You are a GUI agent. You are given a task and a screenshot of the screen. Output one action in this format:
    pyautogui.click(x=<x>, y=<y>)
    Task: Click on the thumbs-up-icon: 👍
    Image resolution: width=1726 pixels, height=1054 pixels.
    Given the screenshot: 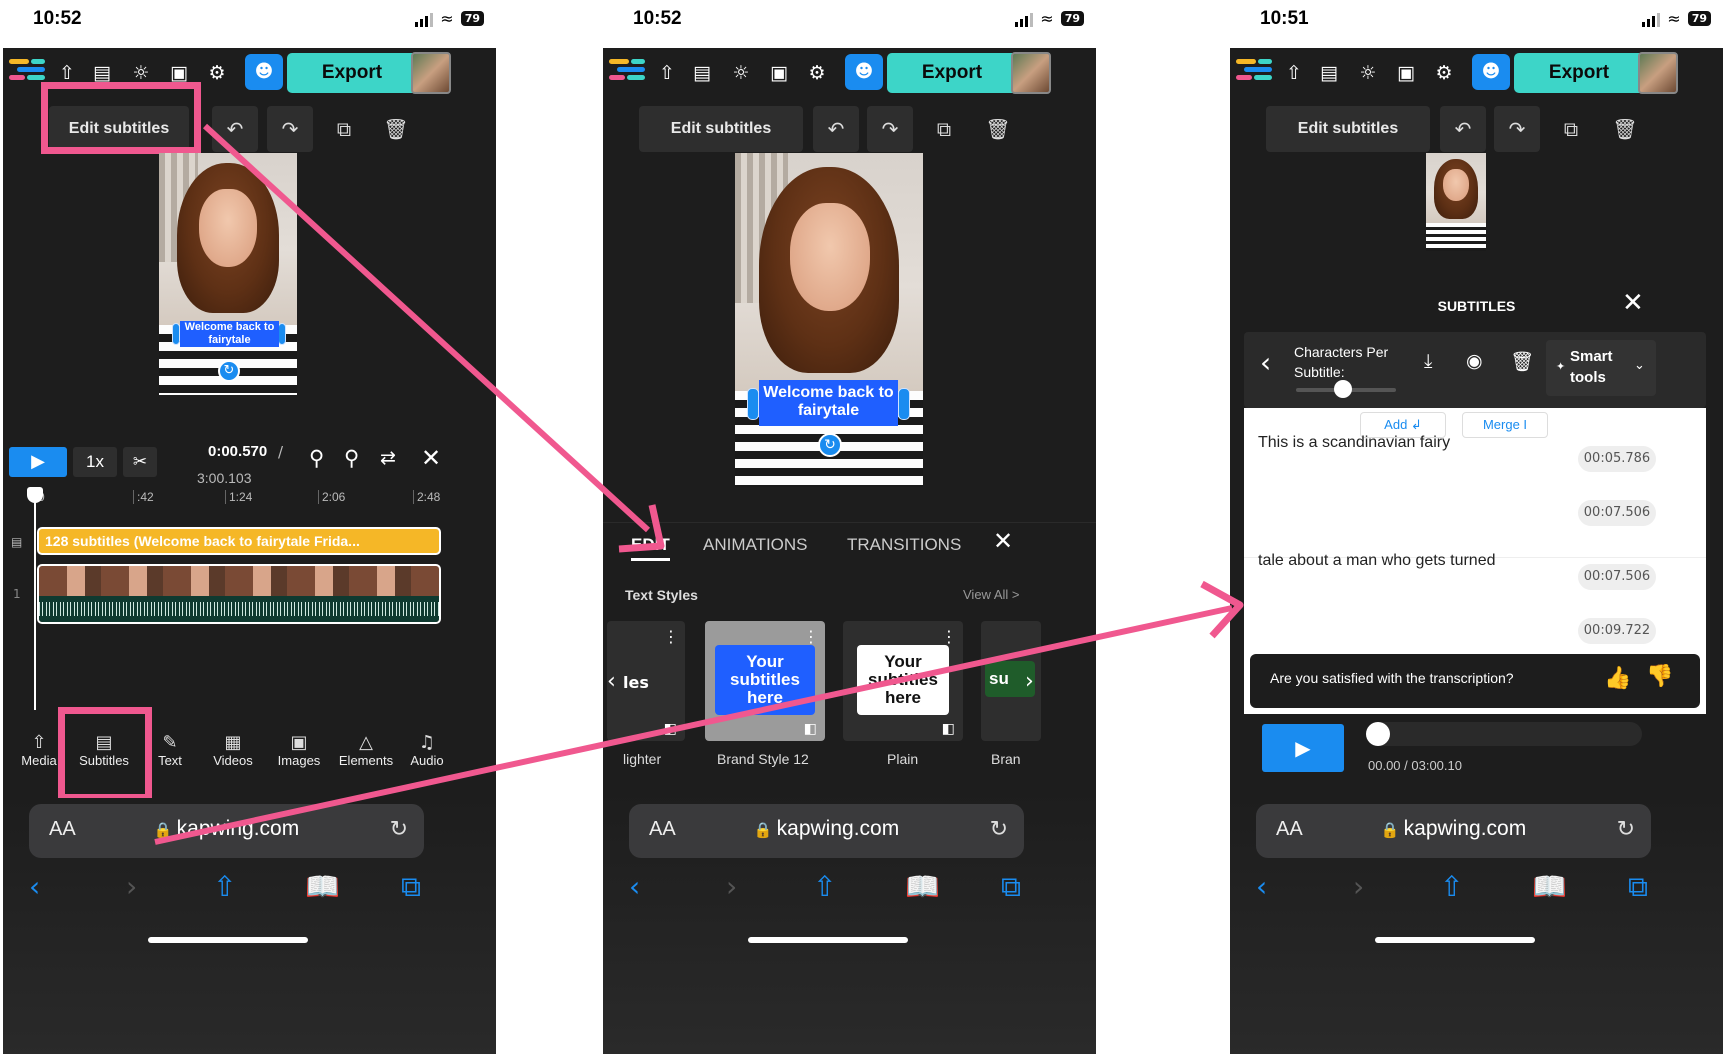 What is the action you would take?
    pyautogui.click(x=1617, y=678)
    